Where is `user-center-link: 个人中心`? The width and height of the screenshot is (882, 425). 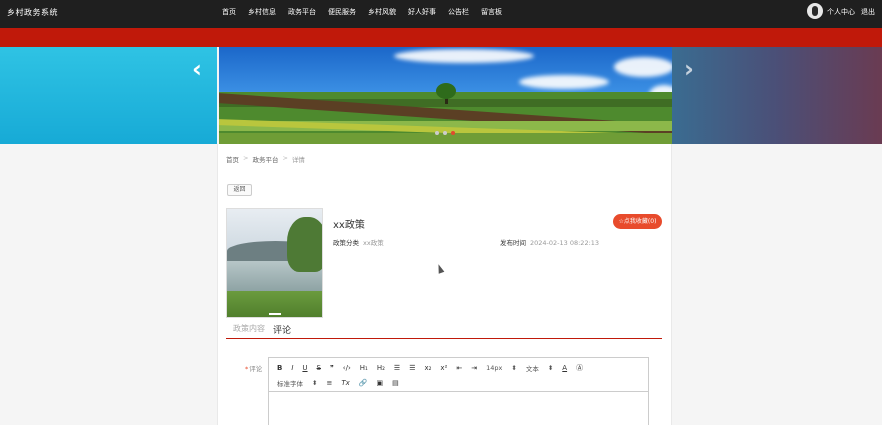
user-center-link: 个人中心 is located at coordinates (841, 12).